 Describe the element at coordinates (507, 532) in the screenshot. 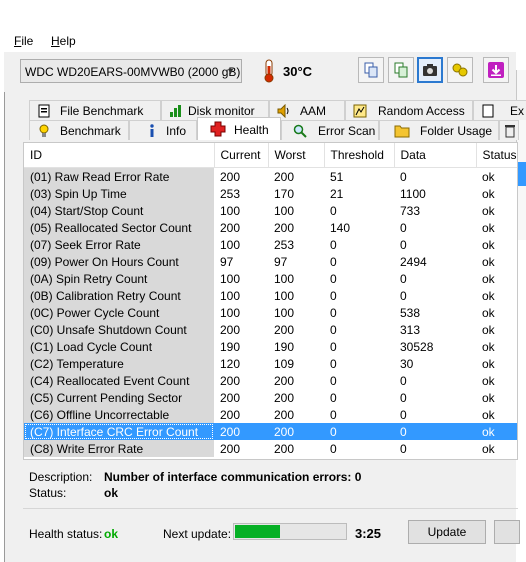

I see `secondary-button` at that location.